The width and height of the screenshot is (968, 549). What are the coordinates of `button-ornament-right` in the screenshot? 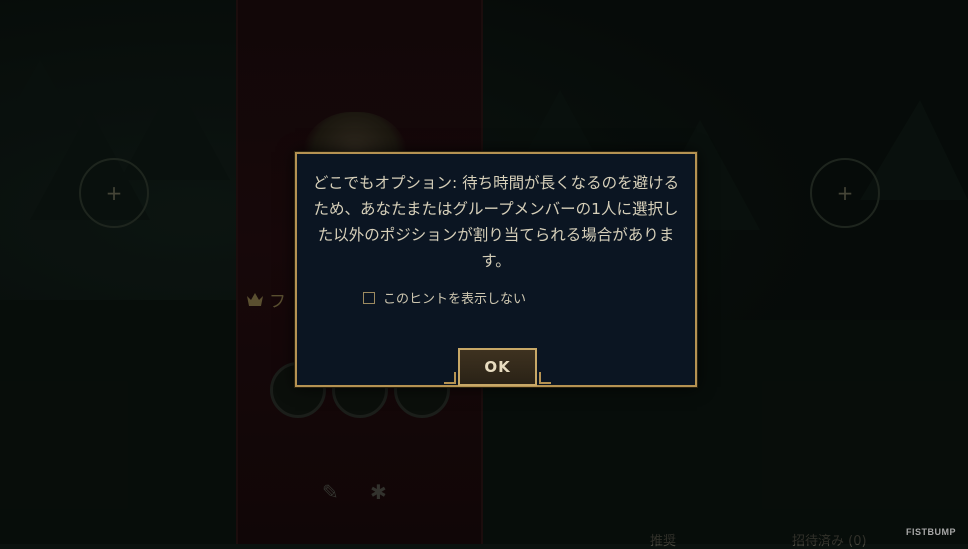 It's located at (545, 378).